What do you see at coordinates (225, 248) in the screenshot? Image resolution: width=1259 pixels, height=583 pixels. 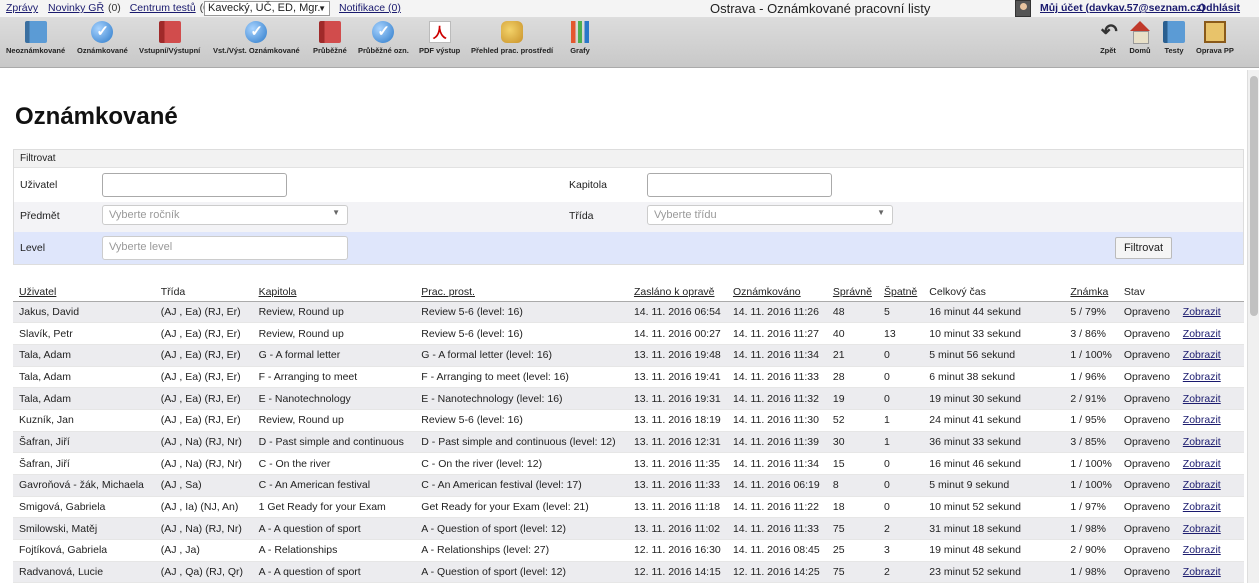 I see `level-input: Vyberte level` at bounding box center [225, 248].